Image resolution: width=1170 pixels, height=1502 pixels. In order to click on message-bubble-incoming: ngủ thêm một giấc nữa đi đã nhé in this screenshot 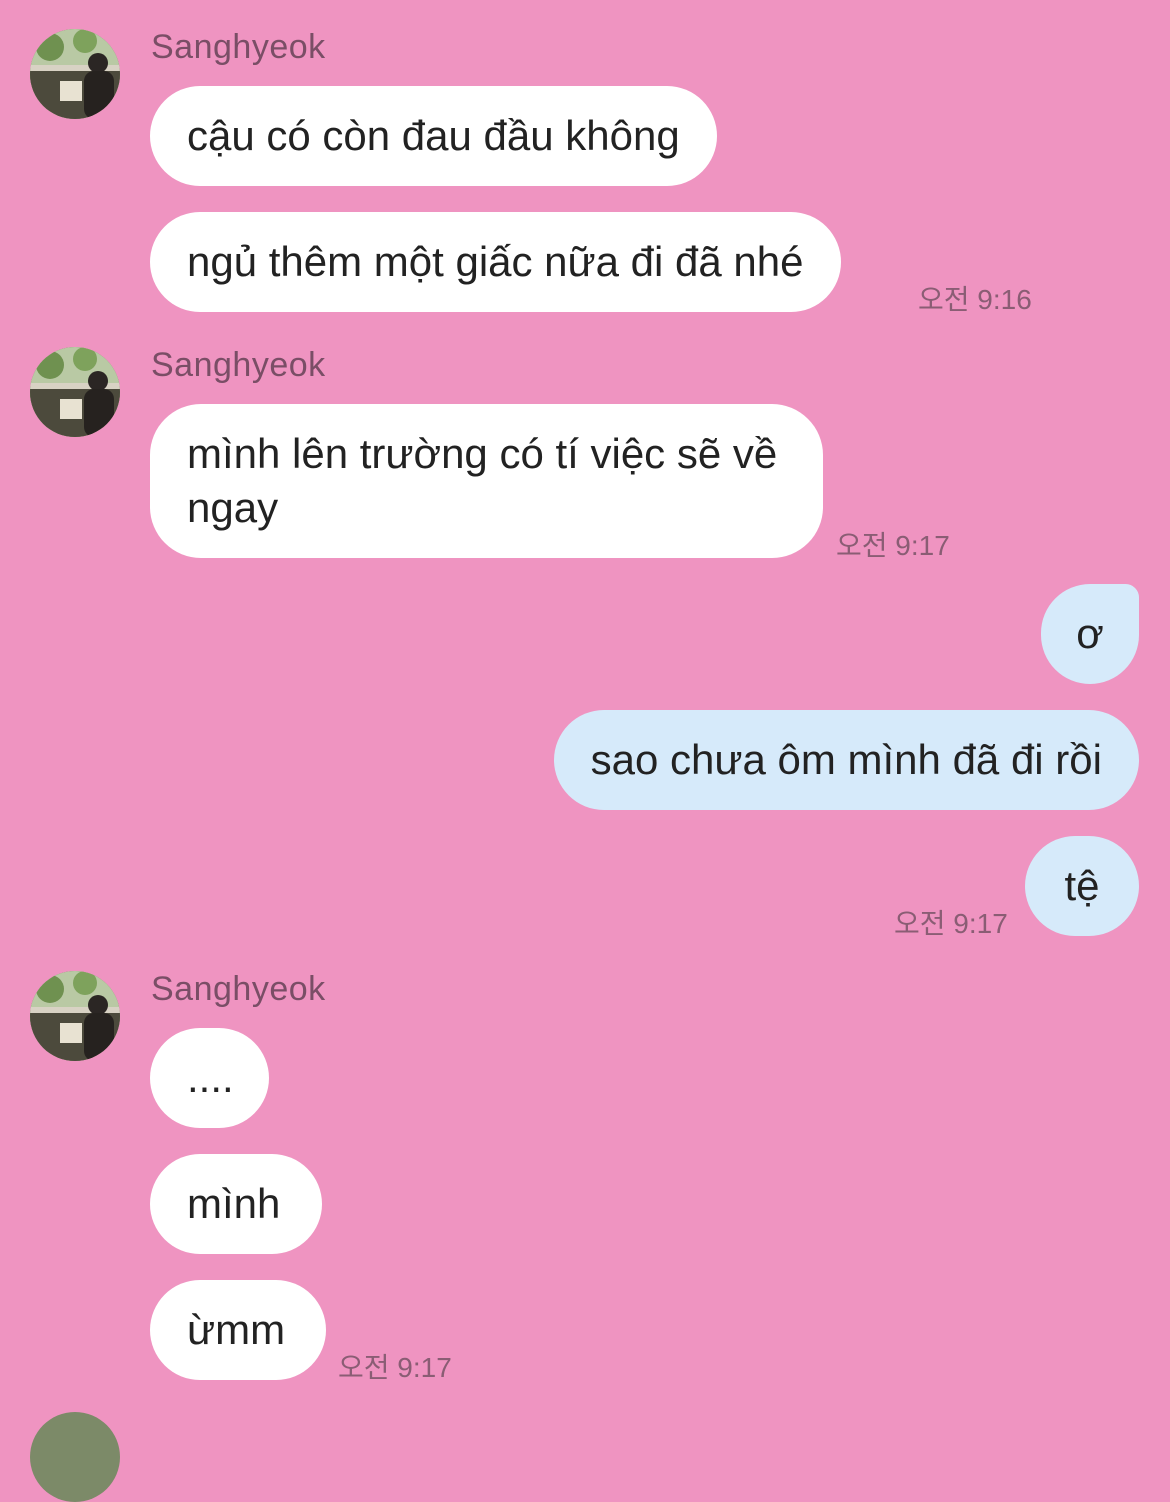, I will do `click(495, 262)`.